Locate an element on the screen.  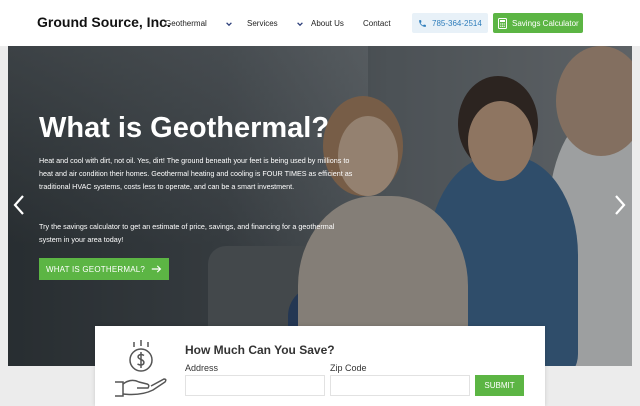
nav-contact: Contact is located at coordinates (377, 23).